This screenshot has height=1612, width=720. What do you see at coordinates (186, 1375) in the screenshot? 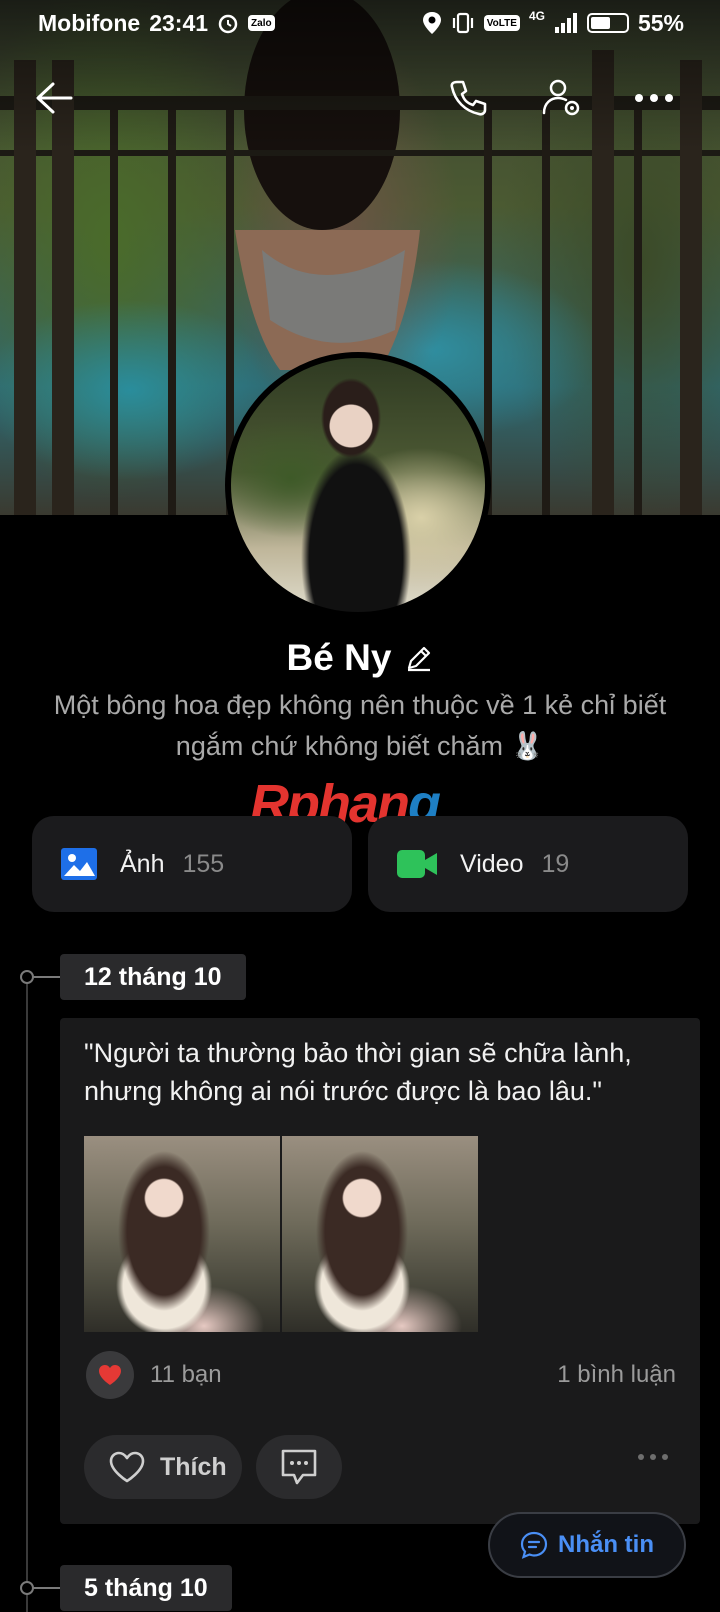
I see `reaction-count: 11 bạn` at bounding box center [186, 1375].